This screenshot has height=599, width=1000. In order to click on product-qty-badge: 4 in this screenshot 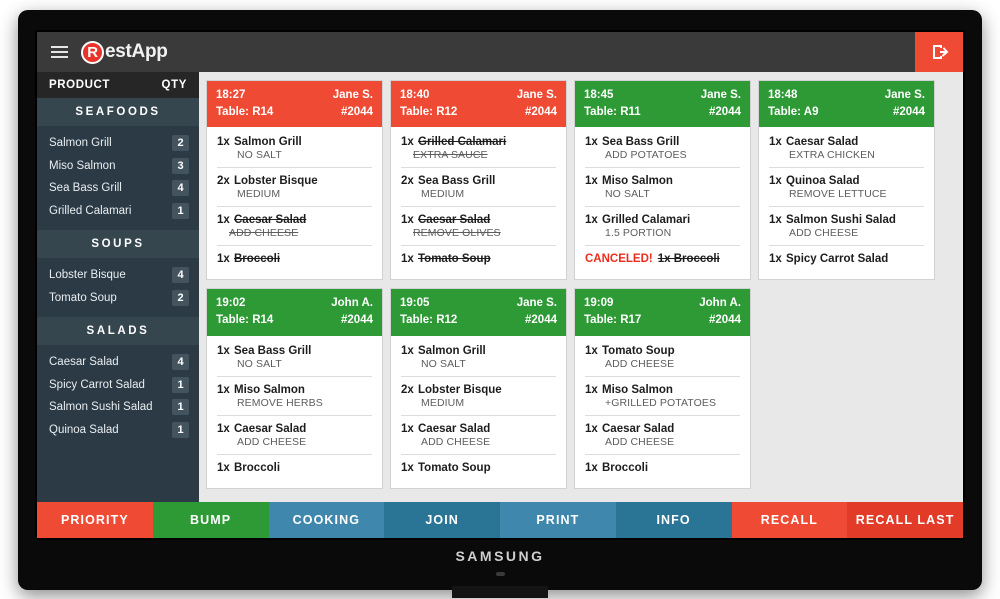, I will do `click(180, 188)`.